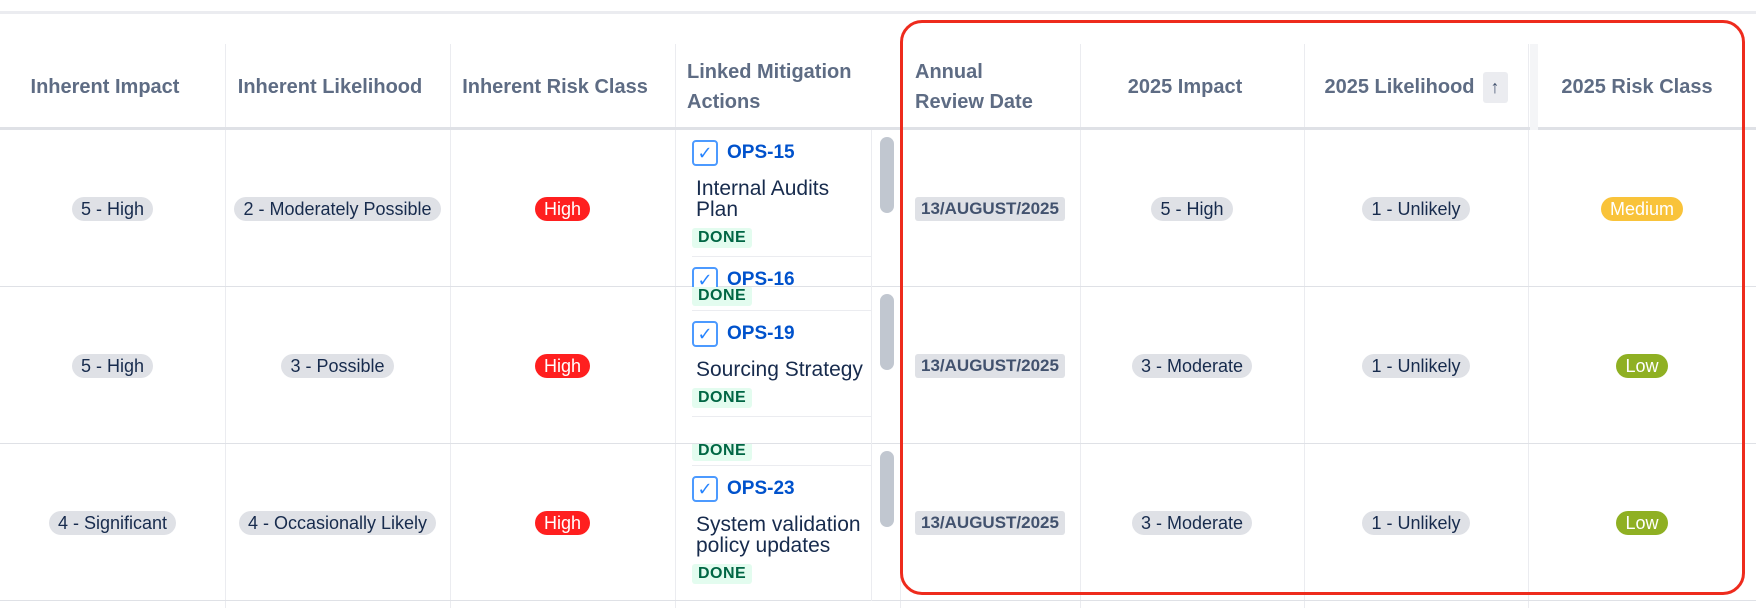 This screenshot has width=1756, height=608. I want to click on issue-summary: Internal Audits Plan, so click(763, 199).